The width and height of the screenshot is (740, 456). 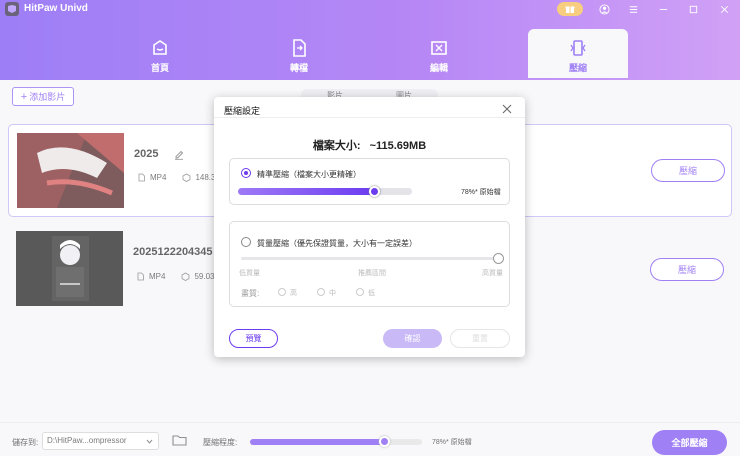 What do you see at coordinates (371, 293) in the screenshot?
I see `quality-low-label: 低` at bounding box center [371, 293].